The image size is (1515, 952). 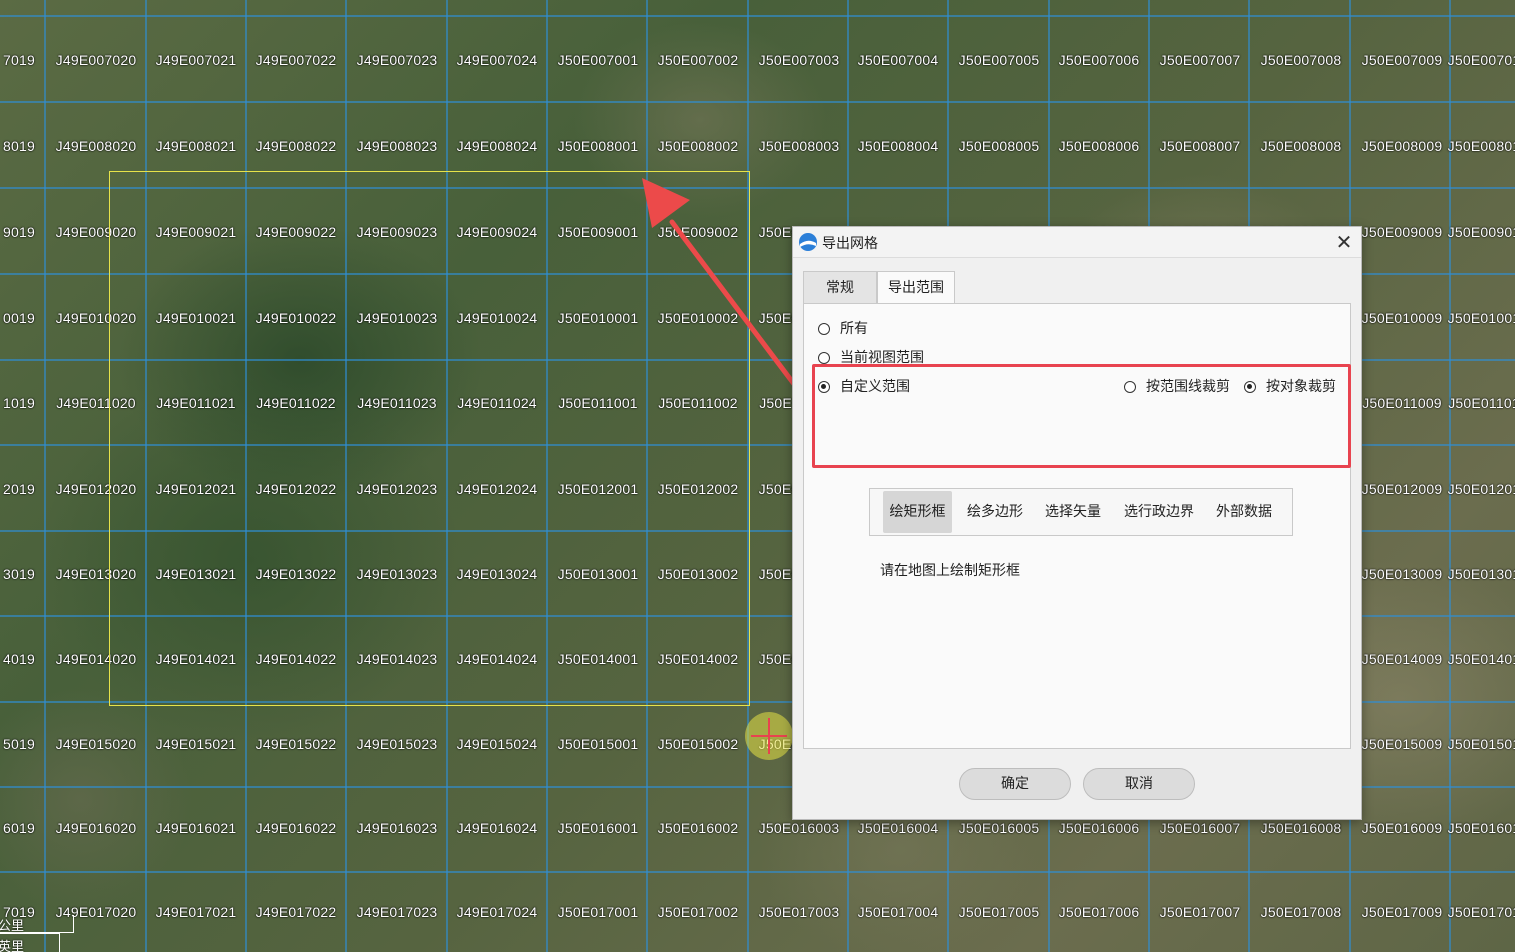 What do you see at coordinates (736, 307) in the screenshot?
I see `arrow-shaft` at bounding box center [736, 307].